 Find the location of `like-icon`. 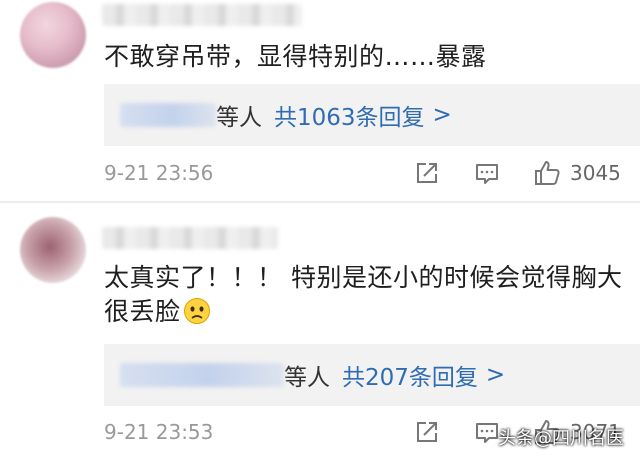

like-icon is located at coordinates (547, 173).